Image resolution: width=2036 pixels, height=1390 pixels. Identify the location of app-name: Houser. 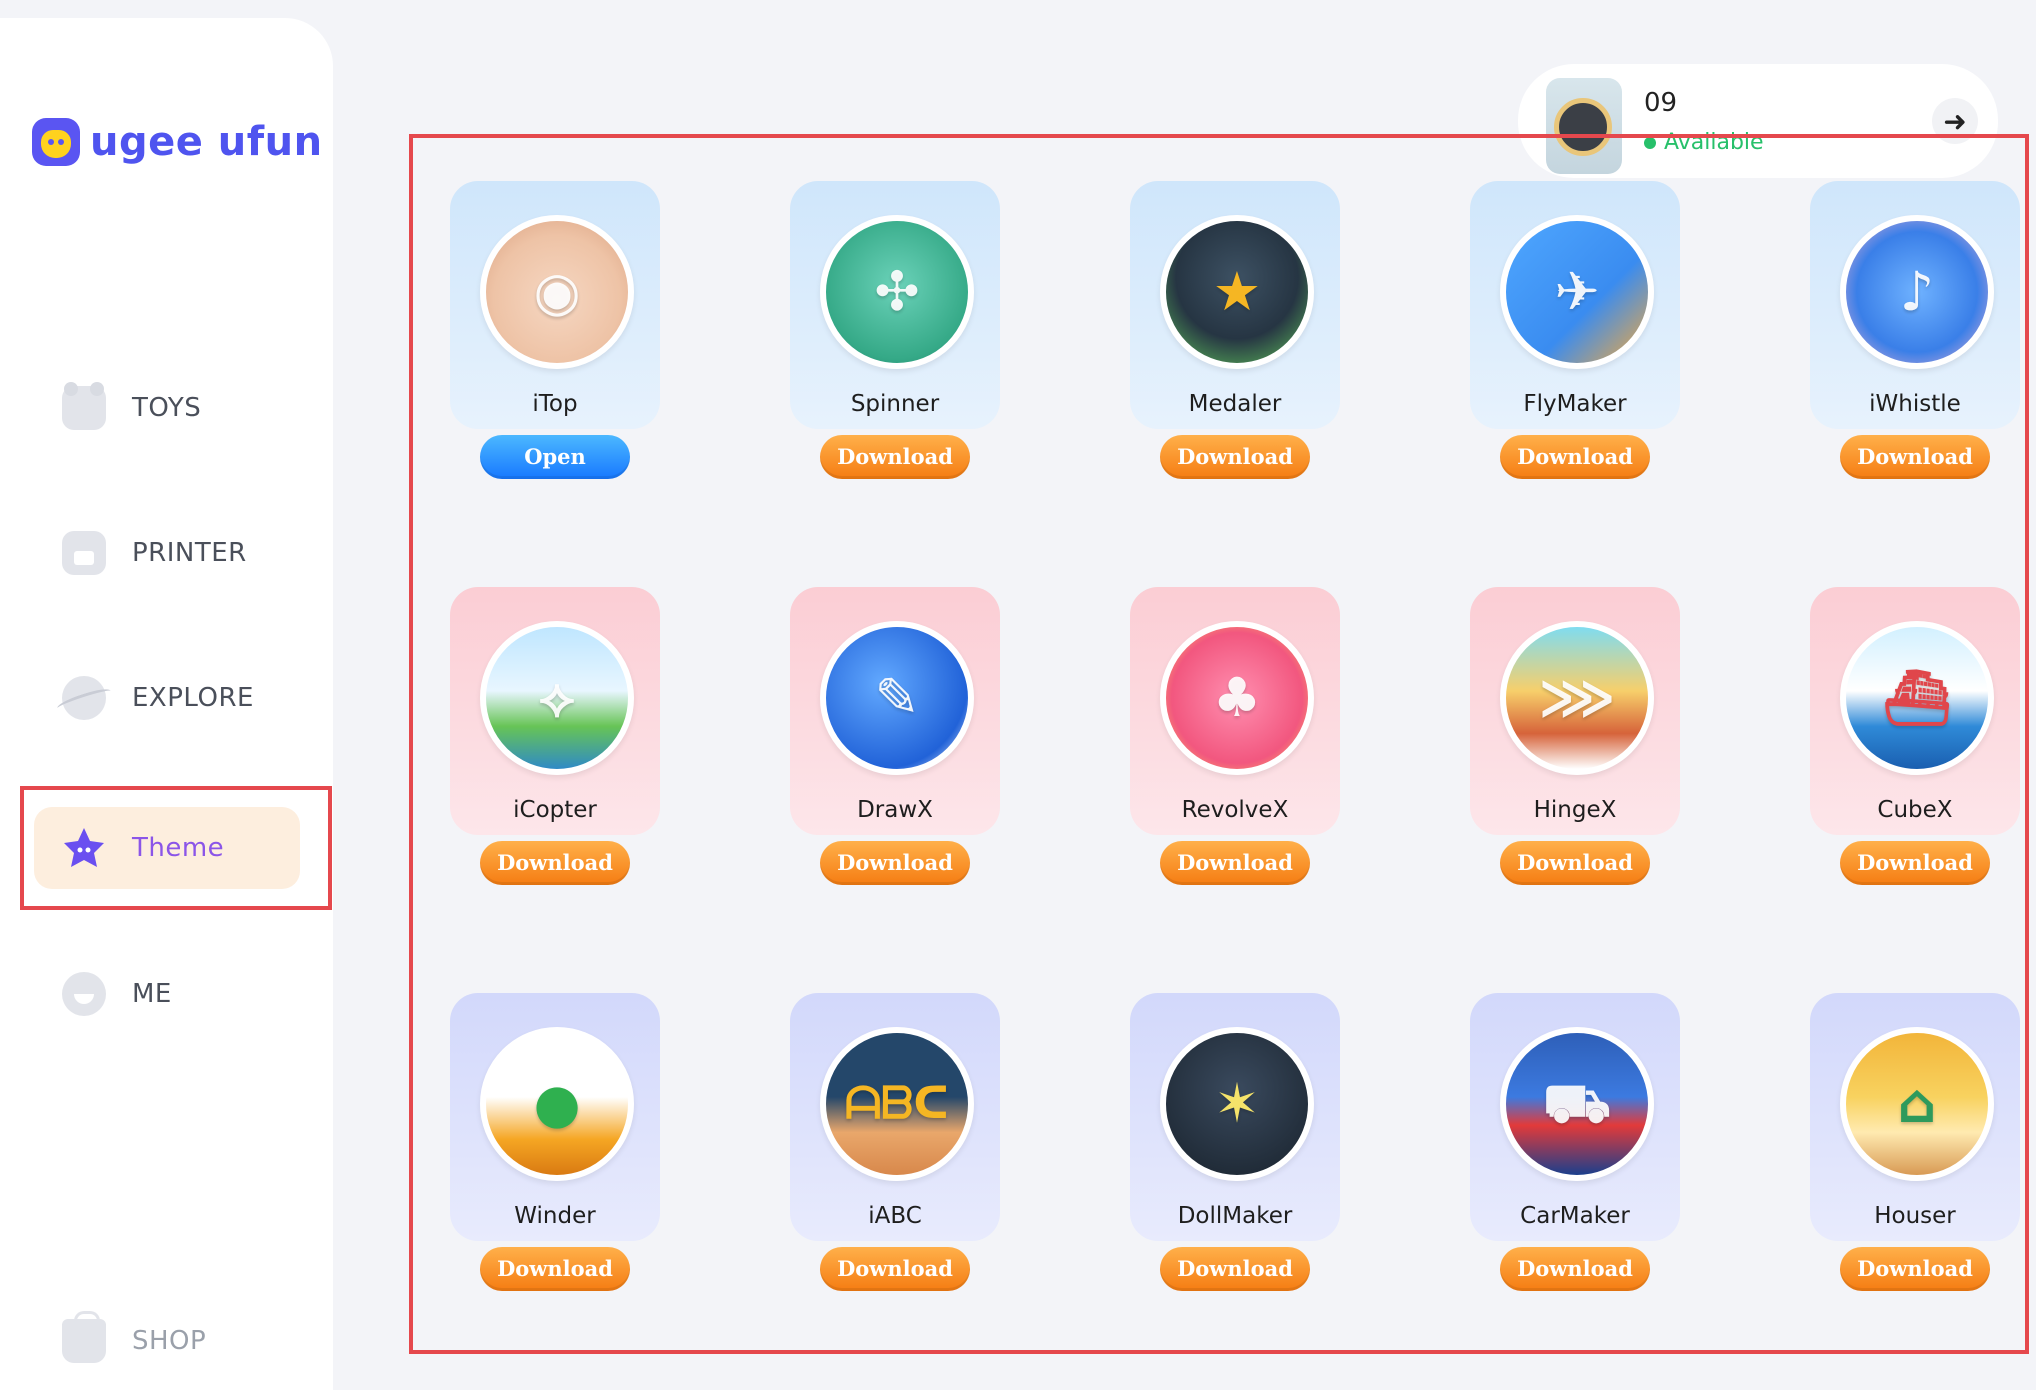
(1915, 1216).